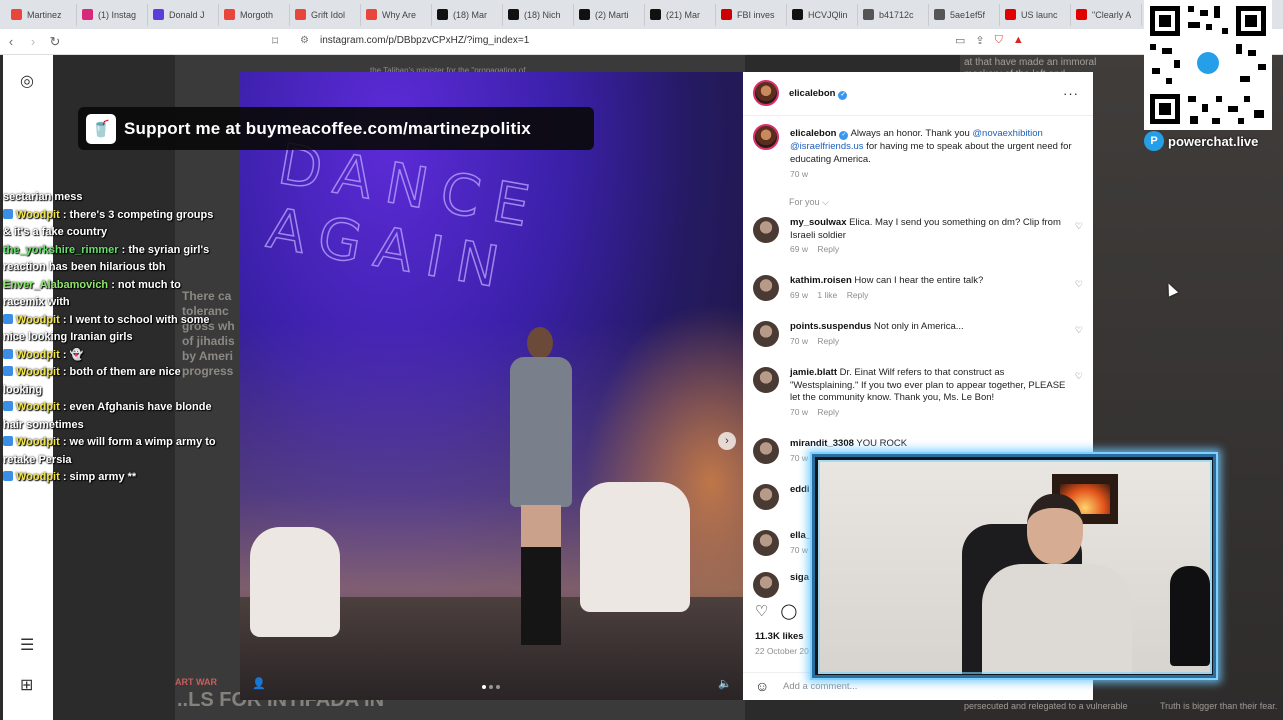 The height and width of the screenshot is (720, 1283). Describe the element at coordinates (1007, 133) in the screenshot. I see `mention-link: @novaexhibition` at that location.